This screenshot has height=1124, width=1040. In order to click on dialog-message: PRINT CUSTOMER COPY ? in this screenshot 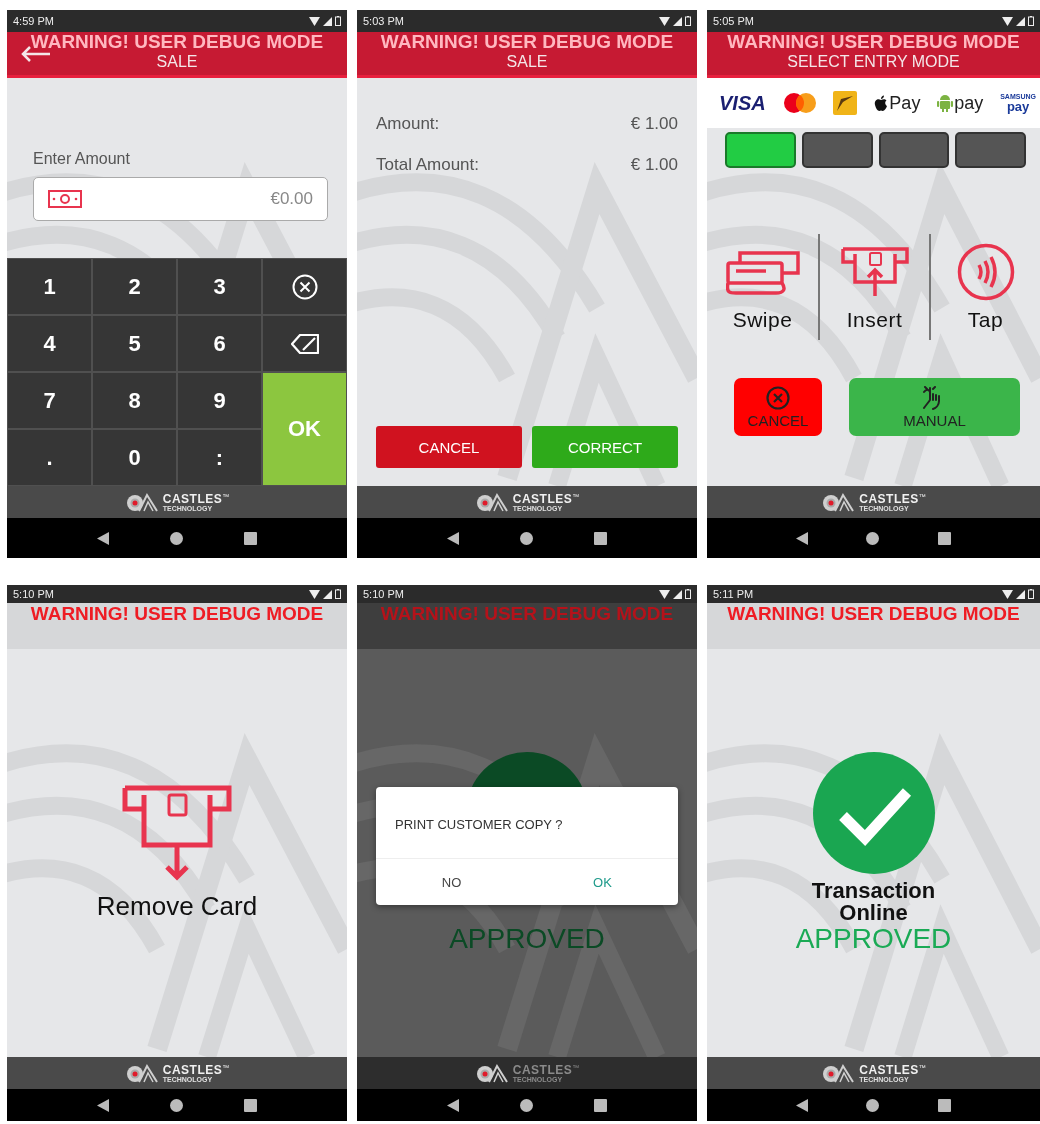, I will do `click(527, 823)`.